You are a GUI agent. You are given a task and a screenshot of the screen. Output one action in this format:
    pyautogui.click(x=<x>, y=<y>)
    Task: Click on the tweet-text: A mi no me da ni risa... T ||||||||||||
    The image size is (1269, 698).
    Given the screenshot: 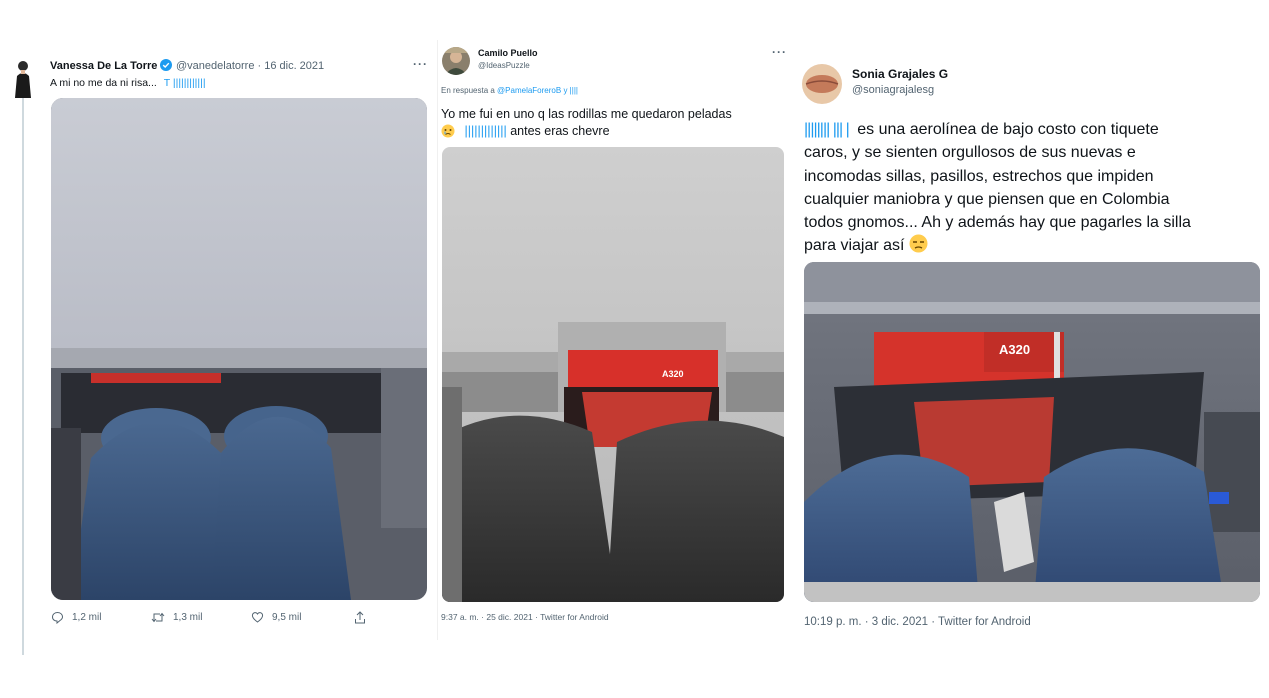 What is the action you would take?
    pyautogui.click(x=128, y=83)
    